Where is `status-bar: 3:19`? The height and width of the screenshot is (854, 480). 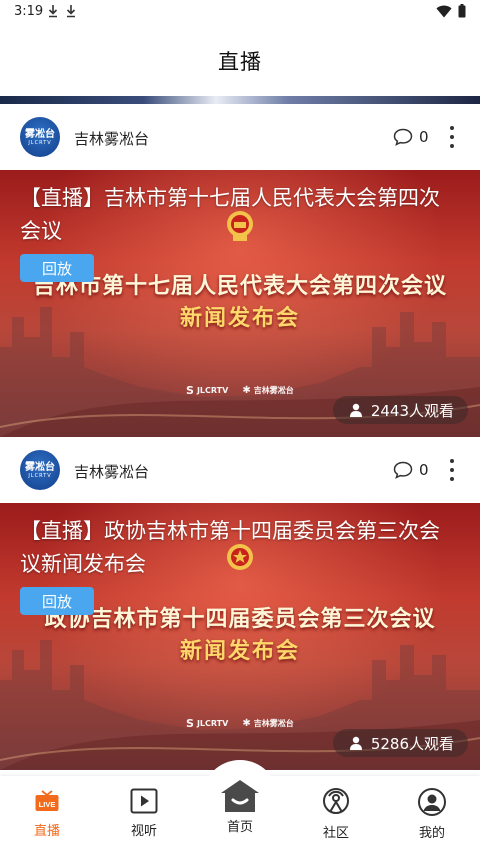
status-bar: 3:19 is located at coordinates (240, 13).